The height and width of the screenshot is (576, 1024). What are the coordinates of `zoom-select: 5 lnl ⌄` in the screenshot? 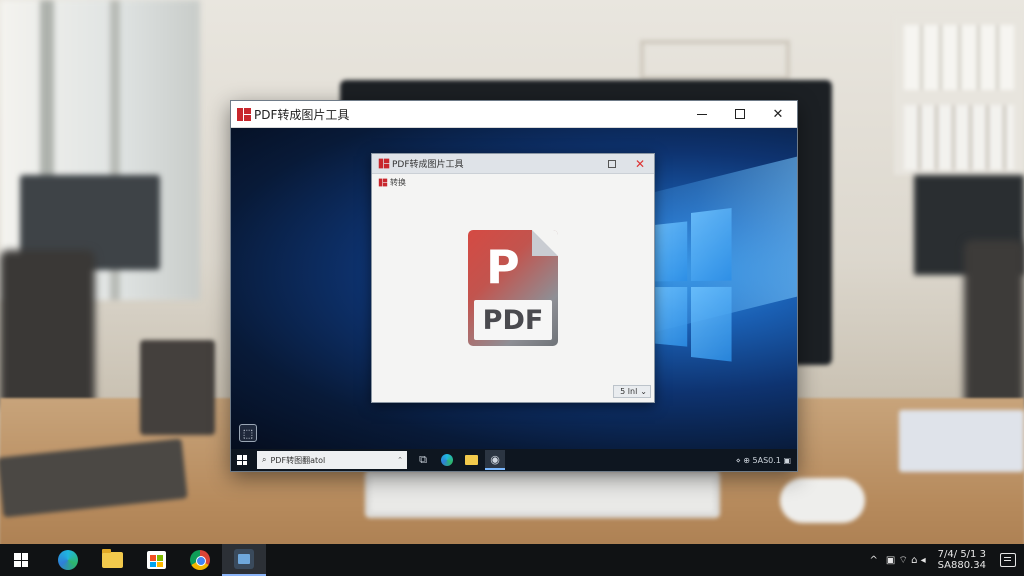 It's located at (632, 391).